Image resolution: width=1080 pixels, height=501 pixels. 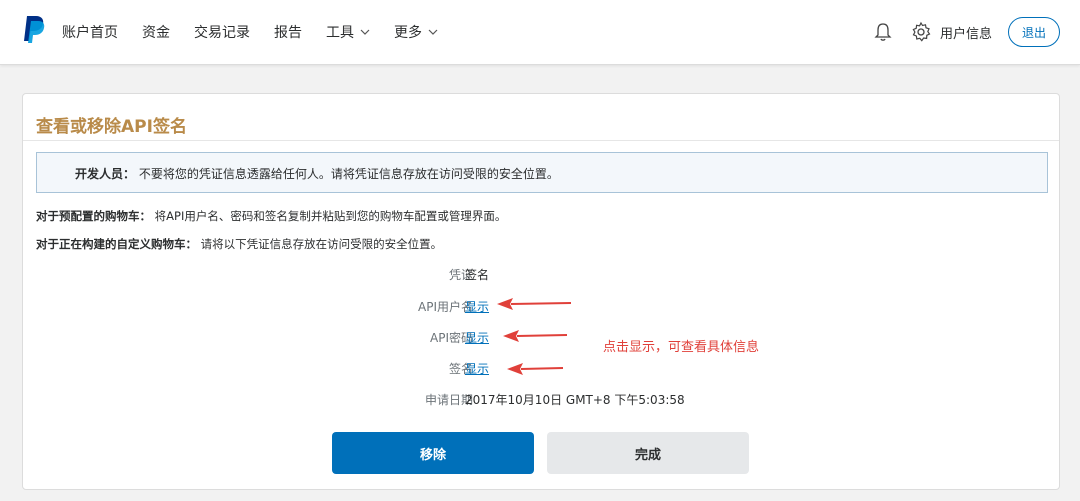 I want to click on logout-button: 退出, so click(x=1034, y=32).